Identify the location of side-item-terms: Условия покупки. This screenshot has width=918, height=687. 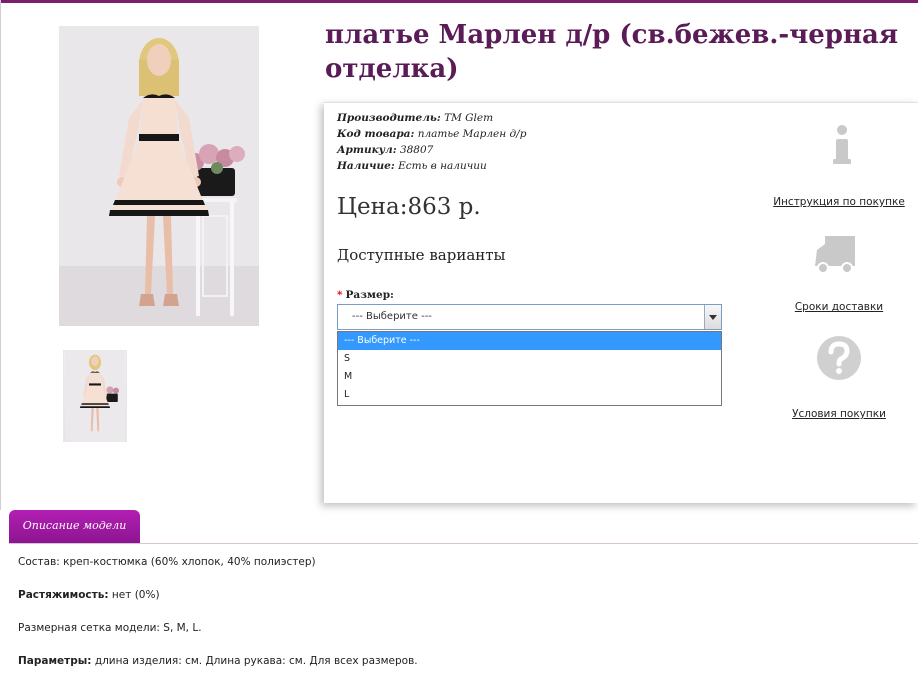
(839, 376).